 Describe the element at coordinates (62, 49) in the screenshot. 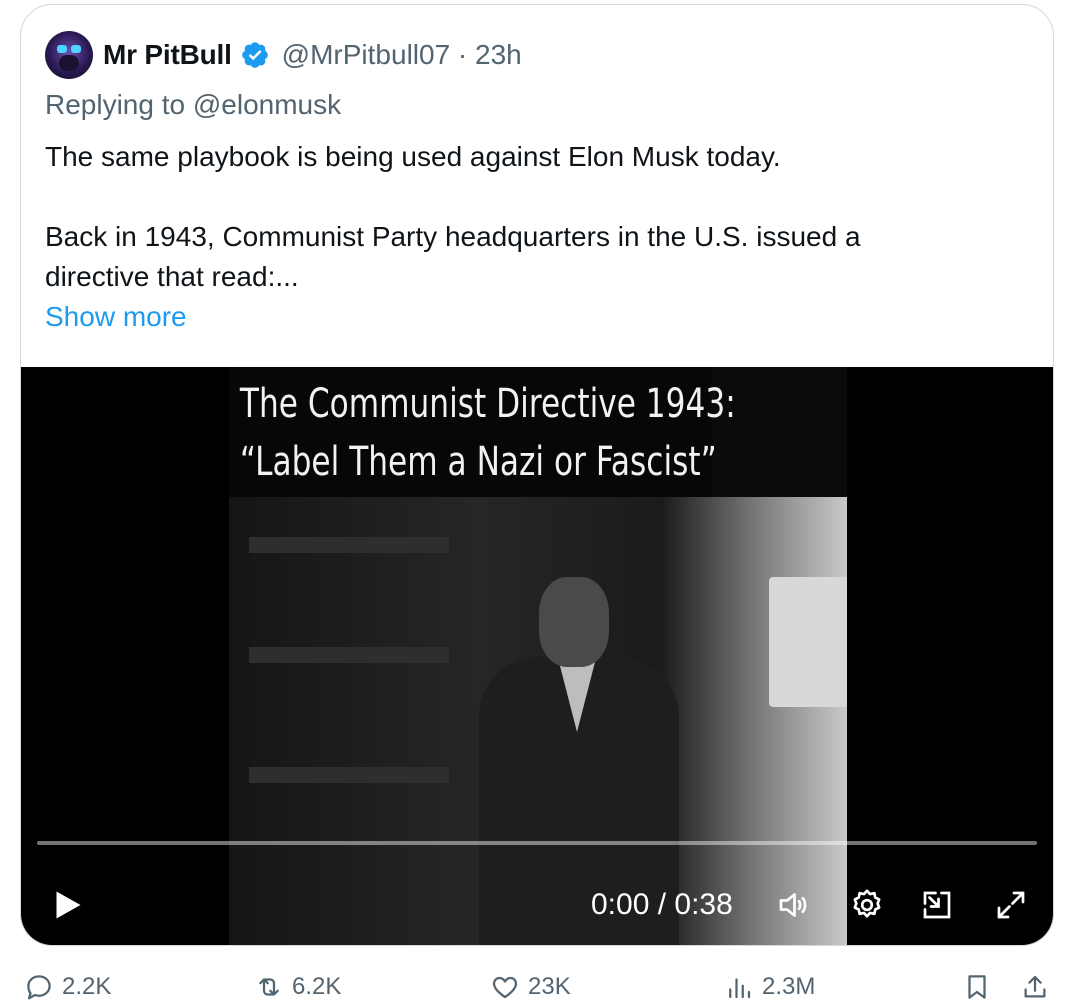

I see `avatar-eye-left` at that location.